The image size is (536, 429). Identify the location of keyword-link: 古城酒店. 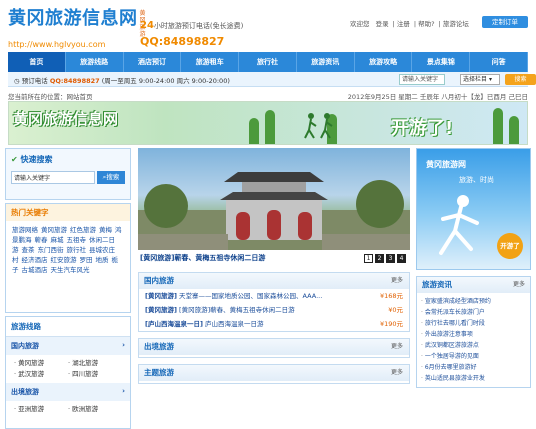
(35, 270).